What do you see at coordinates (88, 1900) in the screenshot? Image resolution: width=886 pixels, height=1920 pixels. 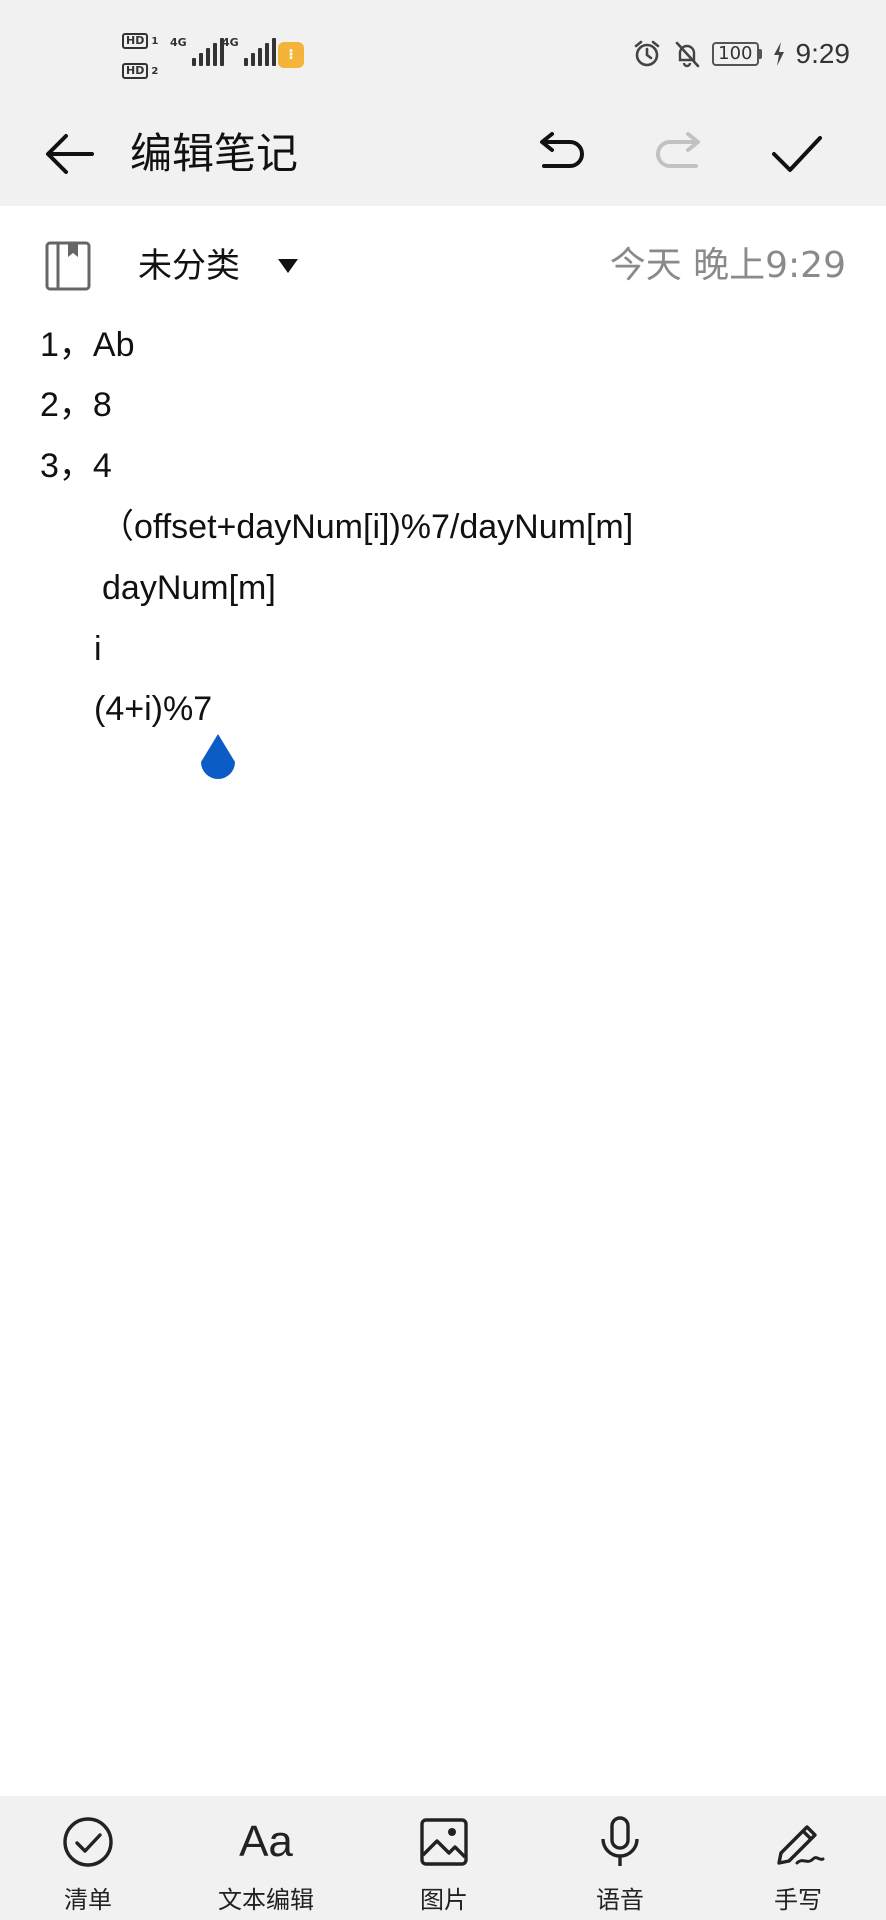 I see `checklist-label: 清单` at bounding box center [88, 1900].